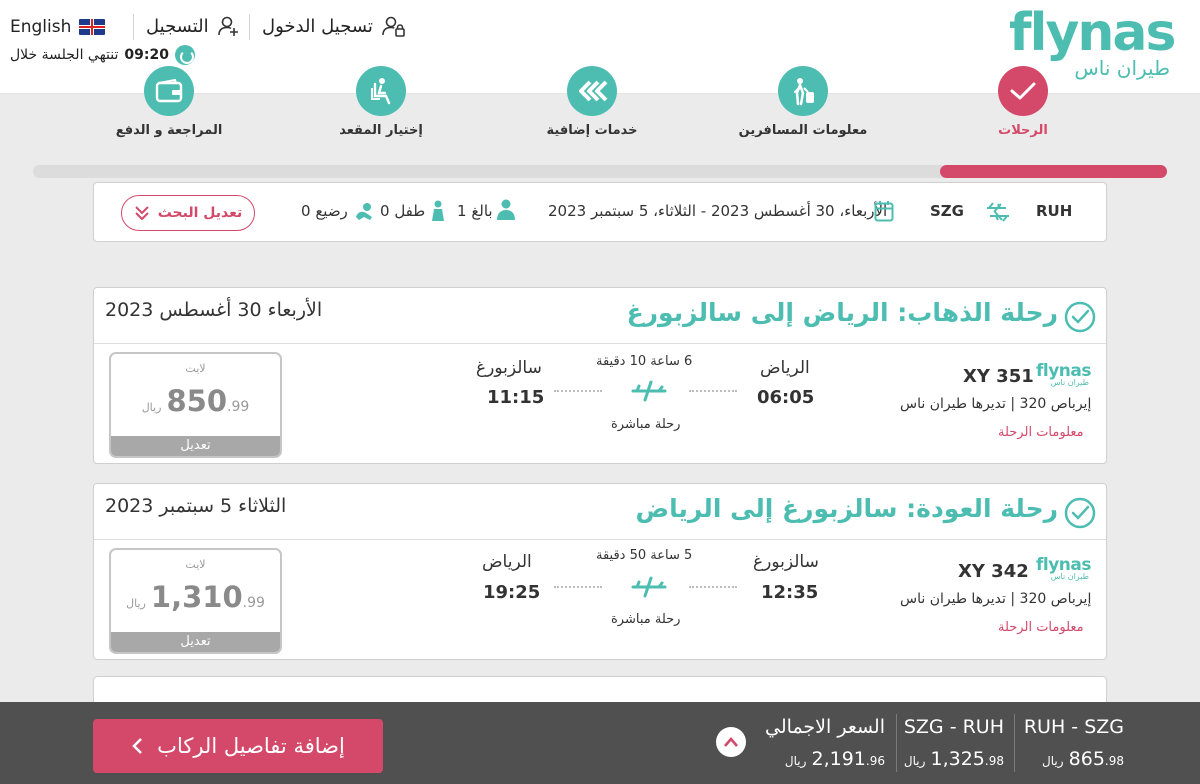 This screenshot has width=1200, height=784. I want to click on step-label: المراجعة و الدفع, so click(169, 130).